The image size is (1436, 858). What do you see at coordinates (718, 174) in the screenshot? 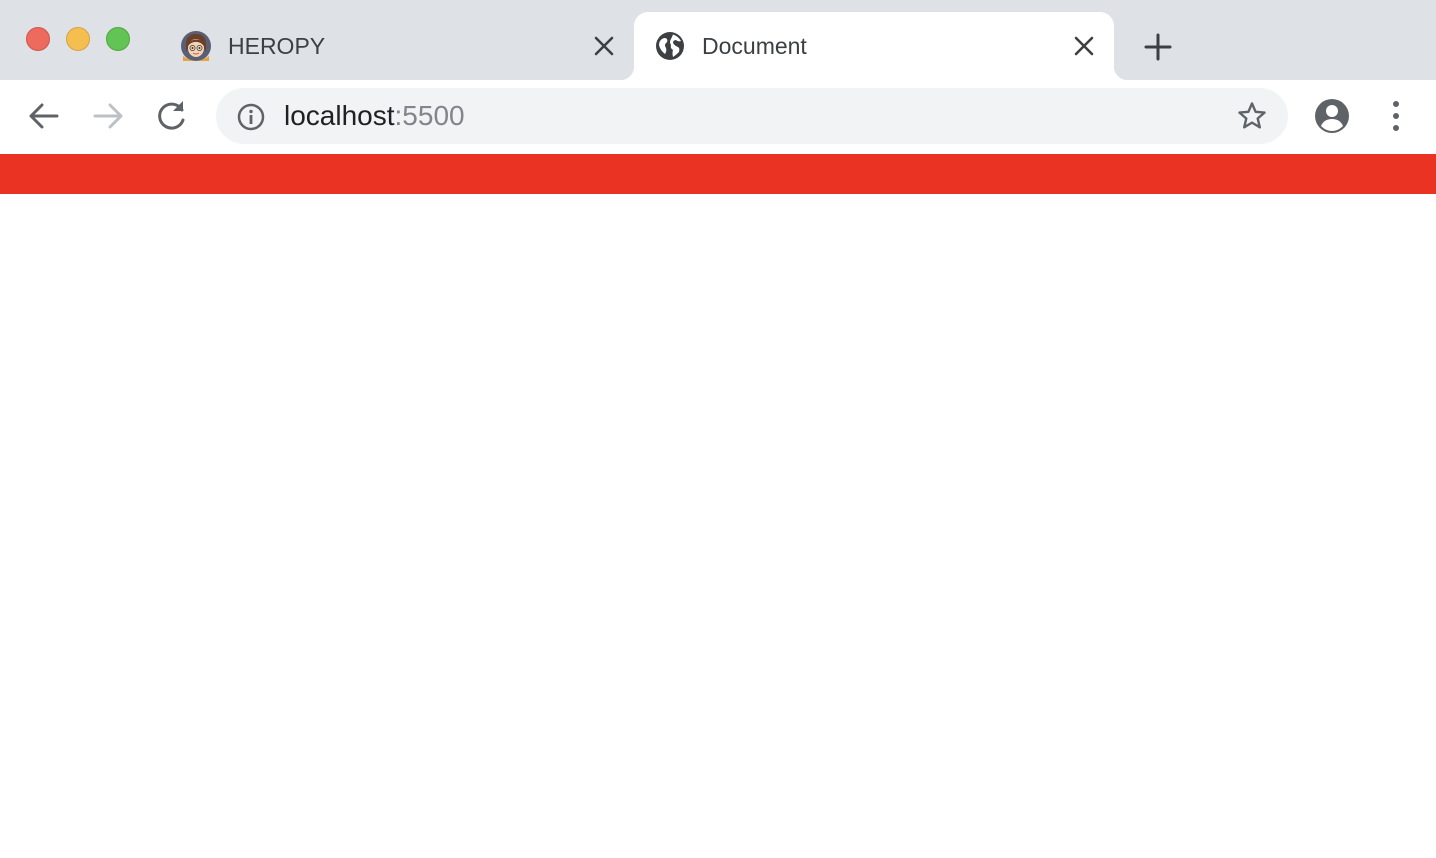
I see `red-header-bar` at bounding box center [718, 174].